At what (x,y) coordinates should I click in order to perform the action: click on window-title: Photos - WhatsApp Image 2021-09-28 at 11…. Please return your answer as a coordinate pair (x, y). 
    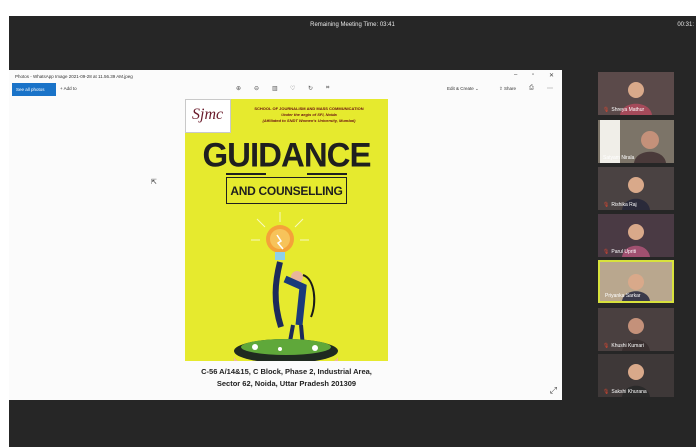
    Looking at the image, I should click on (74, 76).